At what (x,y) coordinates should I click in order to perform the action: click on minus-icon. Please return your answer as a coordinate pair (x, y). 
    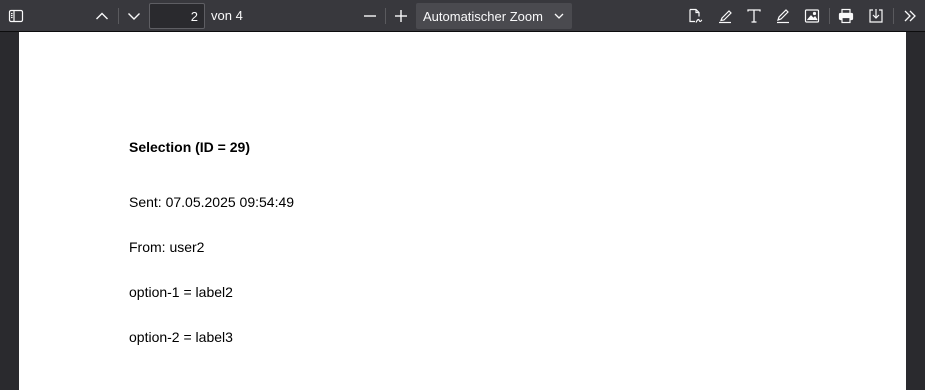
    Looking at the image, I should click on (370, 16).